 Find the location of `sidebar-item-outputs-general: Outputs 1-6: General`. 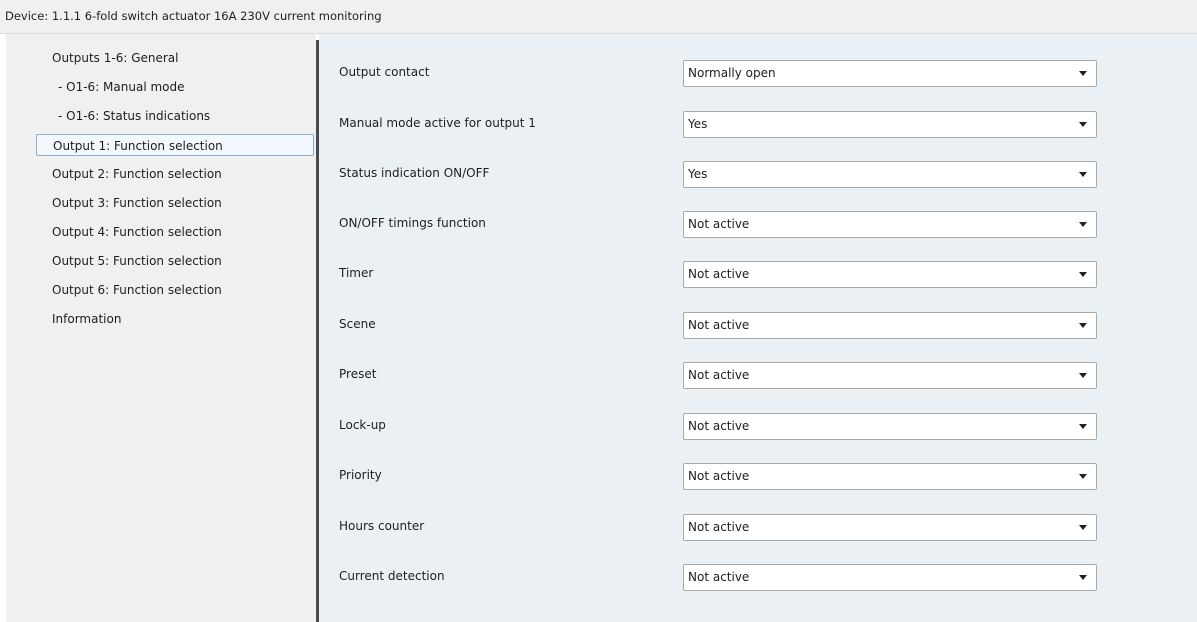

sidebar-item-outputs-general: Outputs 1-6: General is located at coordinates (175, 58).